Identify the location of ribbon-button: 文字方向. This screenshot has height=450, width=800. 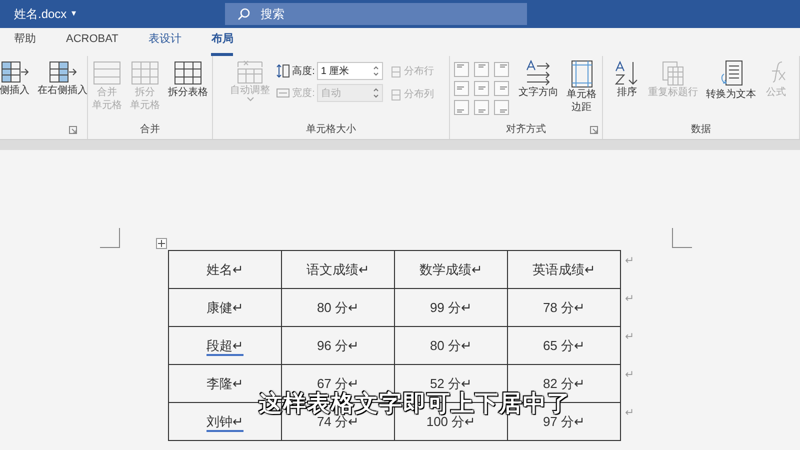
(538, 79).